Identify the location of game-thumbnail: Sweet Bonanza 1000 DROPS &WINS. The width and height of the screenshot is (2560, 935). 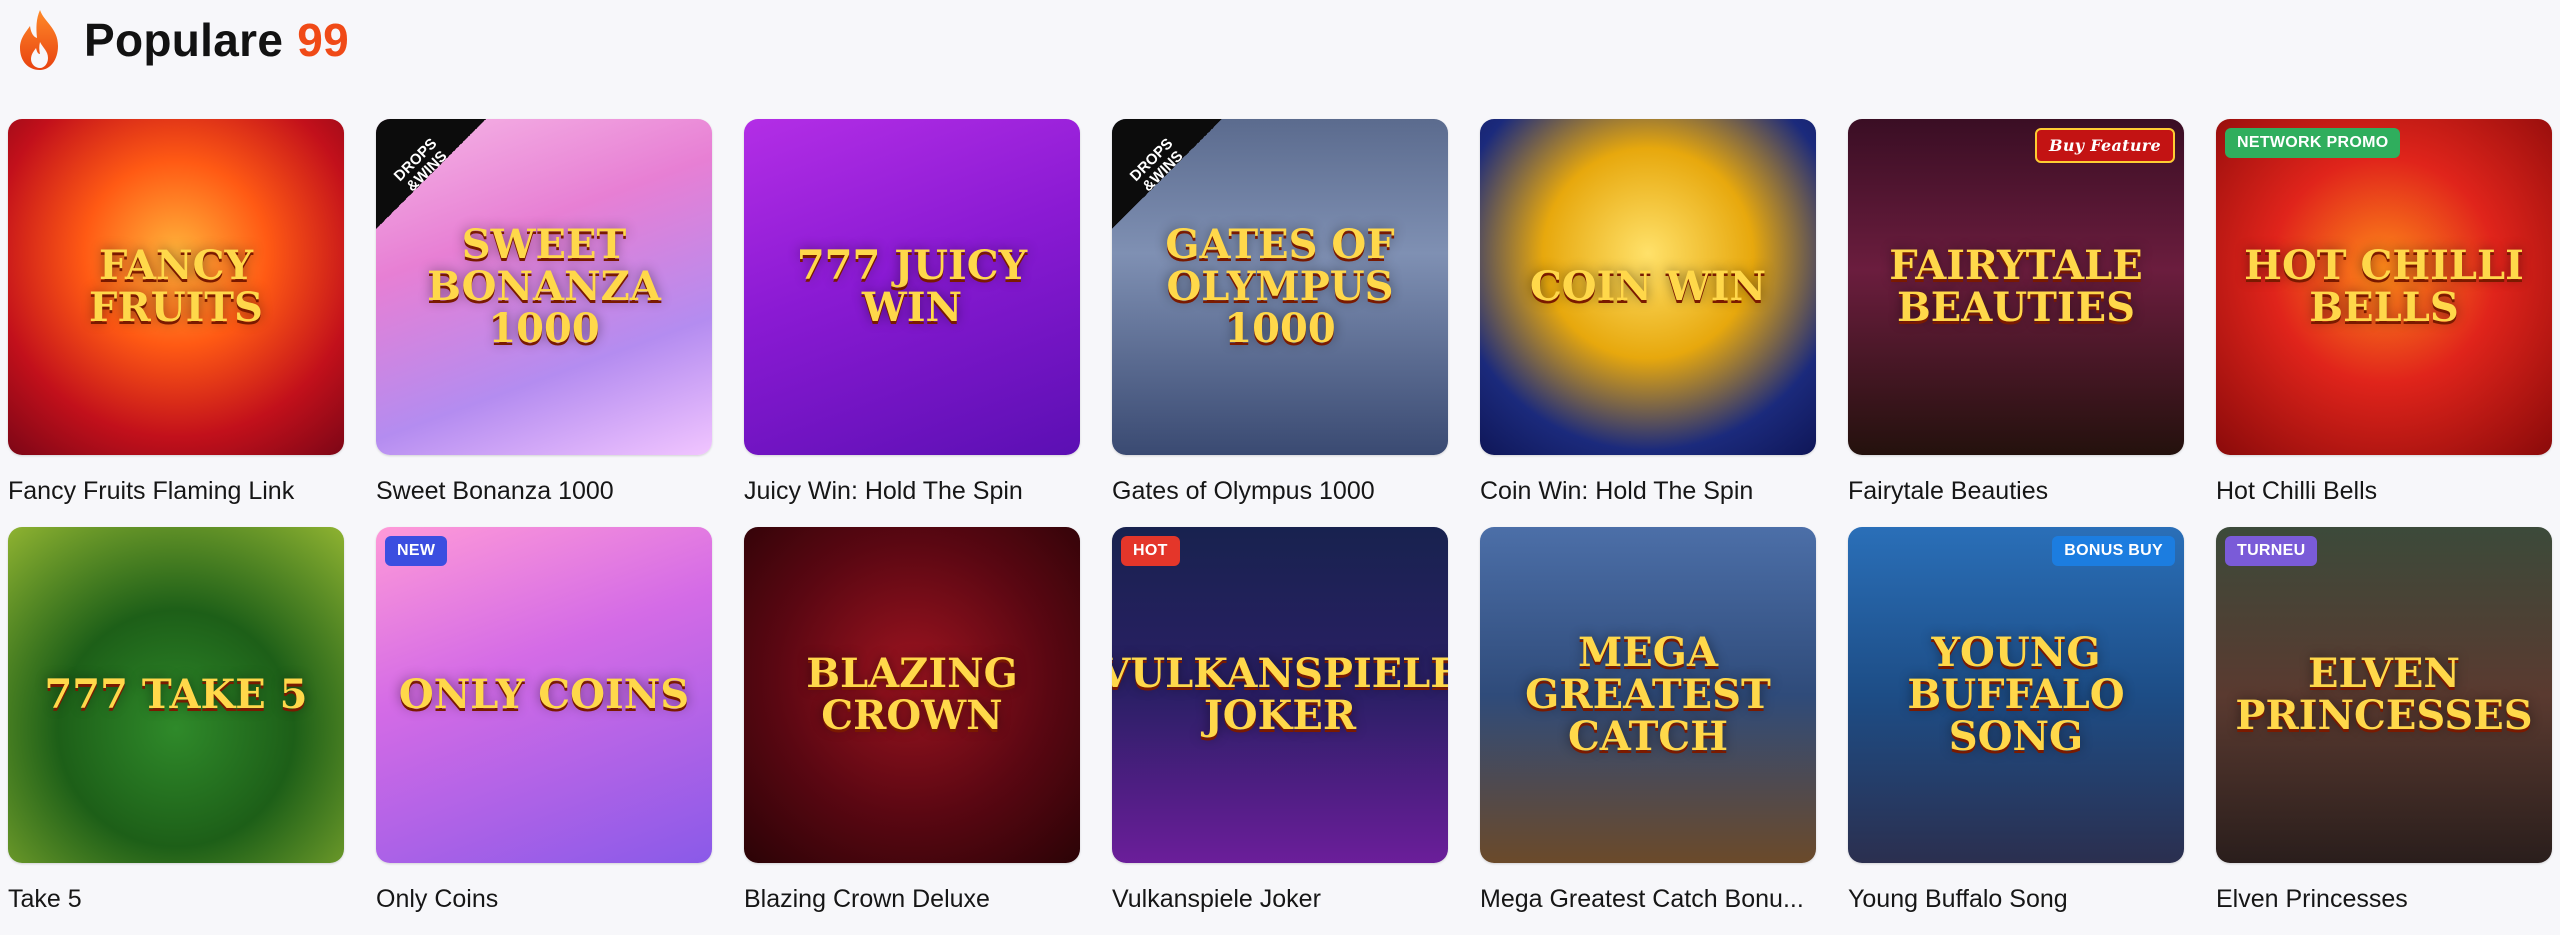
(544, 287).